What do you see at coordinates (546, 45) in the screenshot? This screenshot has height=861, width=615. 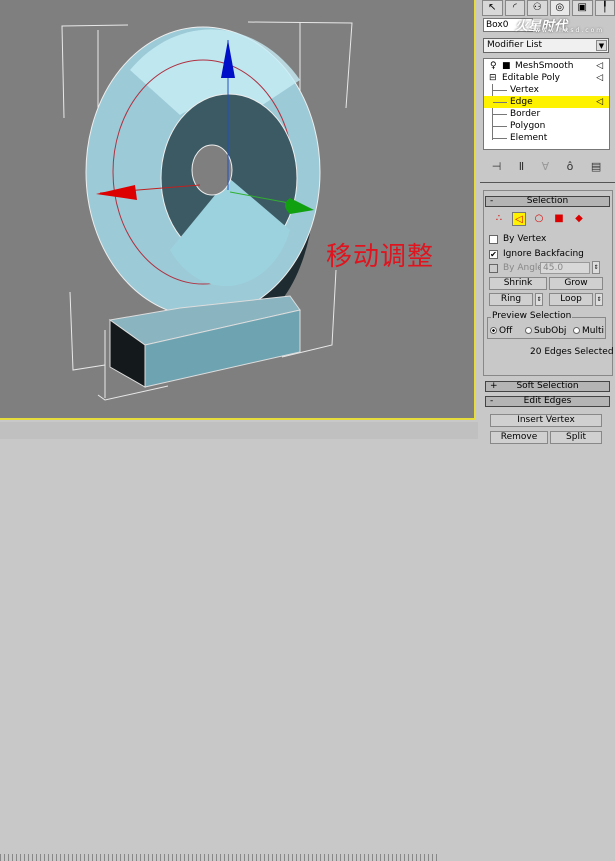 I see `modifier-list-dropdown: Modifier List ▼` at bounding box center [546, 45].